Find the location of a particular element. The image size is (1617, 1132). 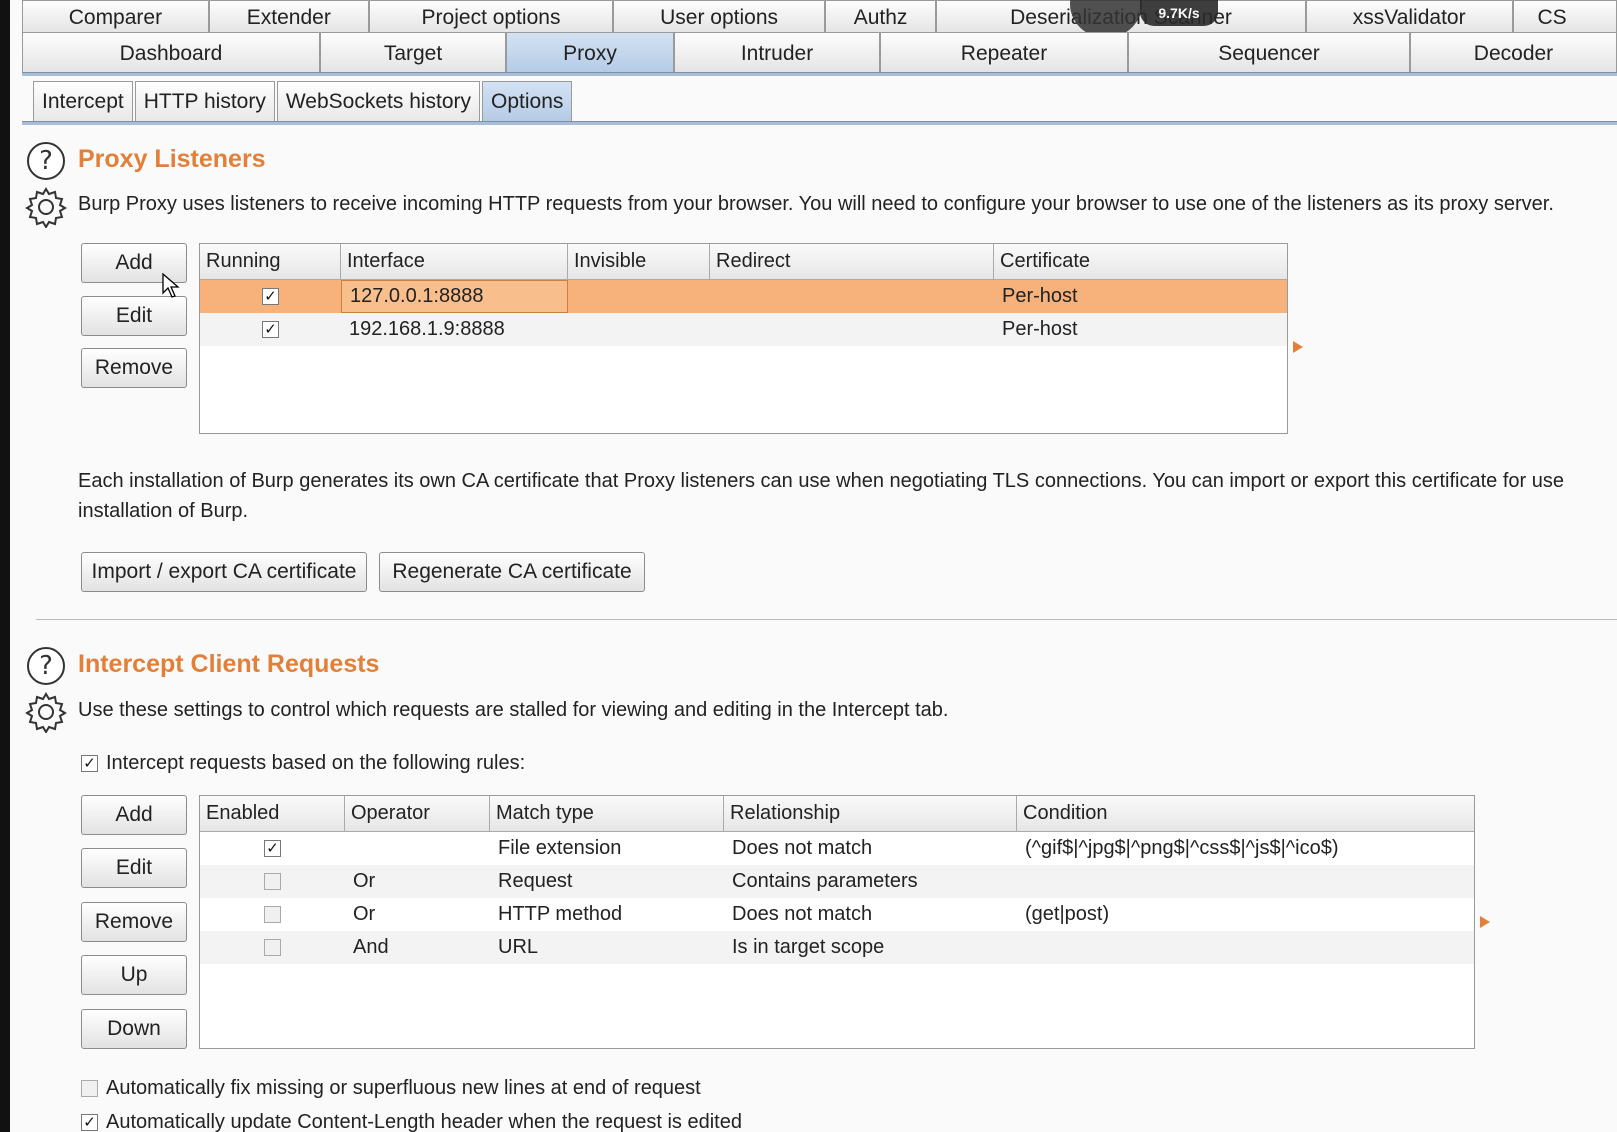

column-header-match-type: Match type is located at coordinates (607, 813).